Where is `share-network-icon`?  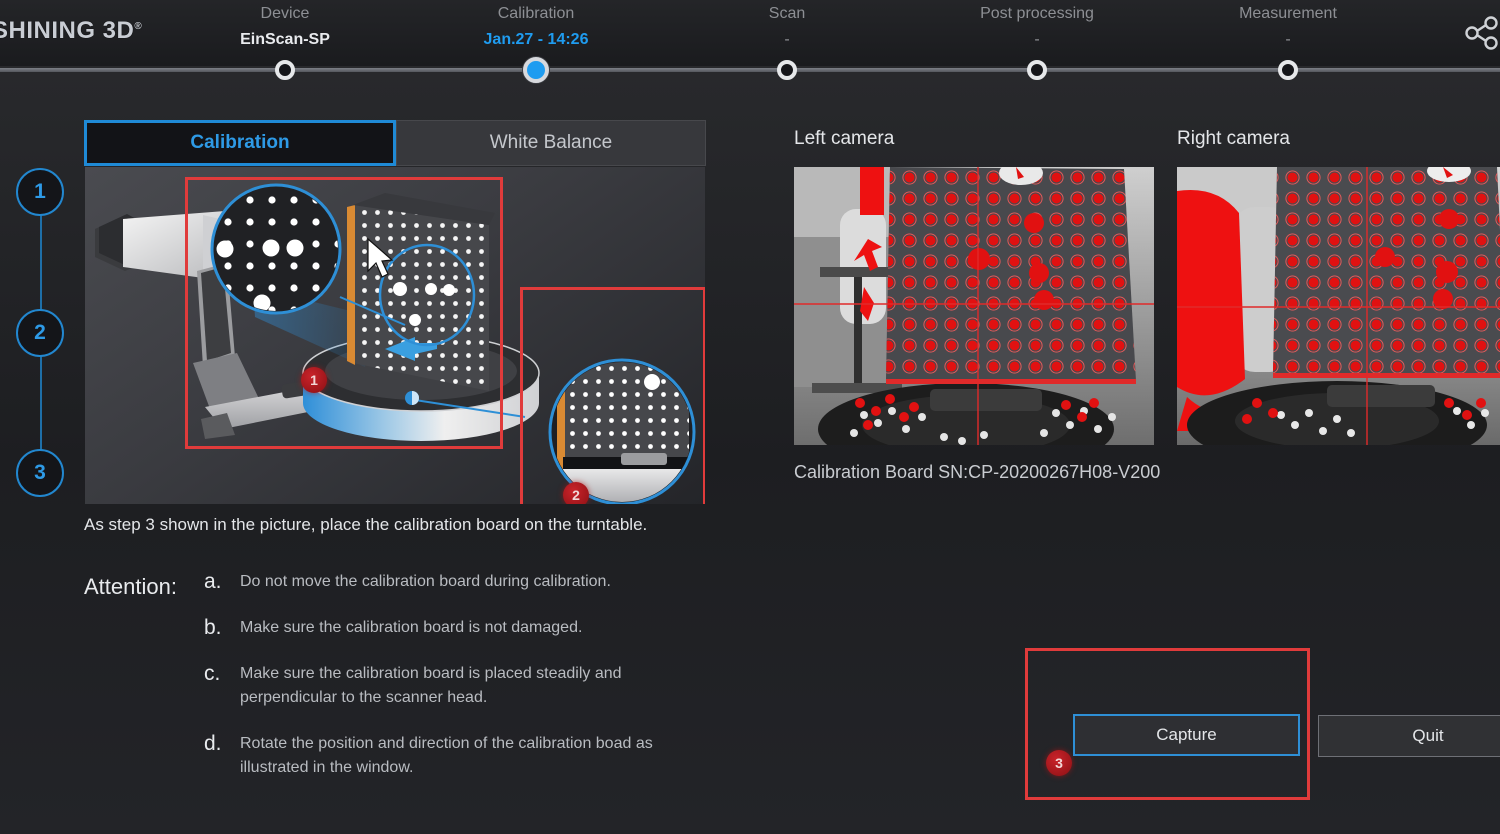 share-network-icon is located at coordinates (1479, 33).